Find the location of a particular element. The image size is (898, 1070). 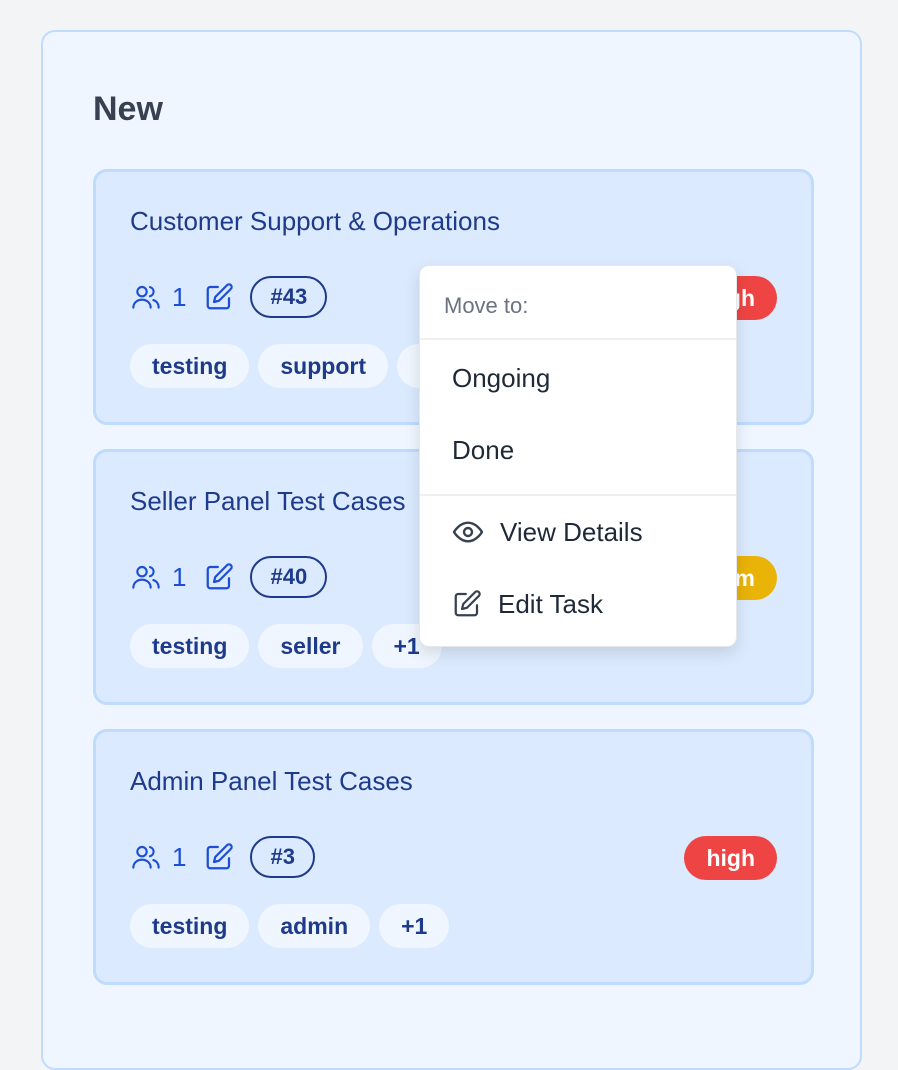

tag: admin is located at coordinates (314, 926).